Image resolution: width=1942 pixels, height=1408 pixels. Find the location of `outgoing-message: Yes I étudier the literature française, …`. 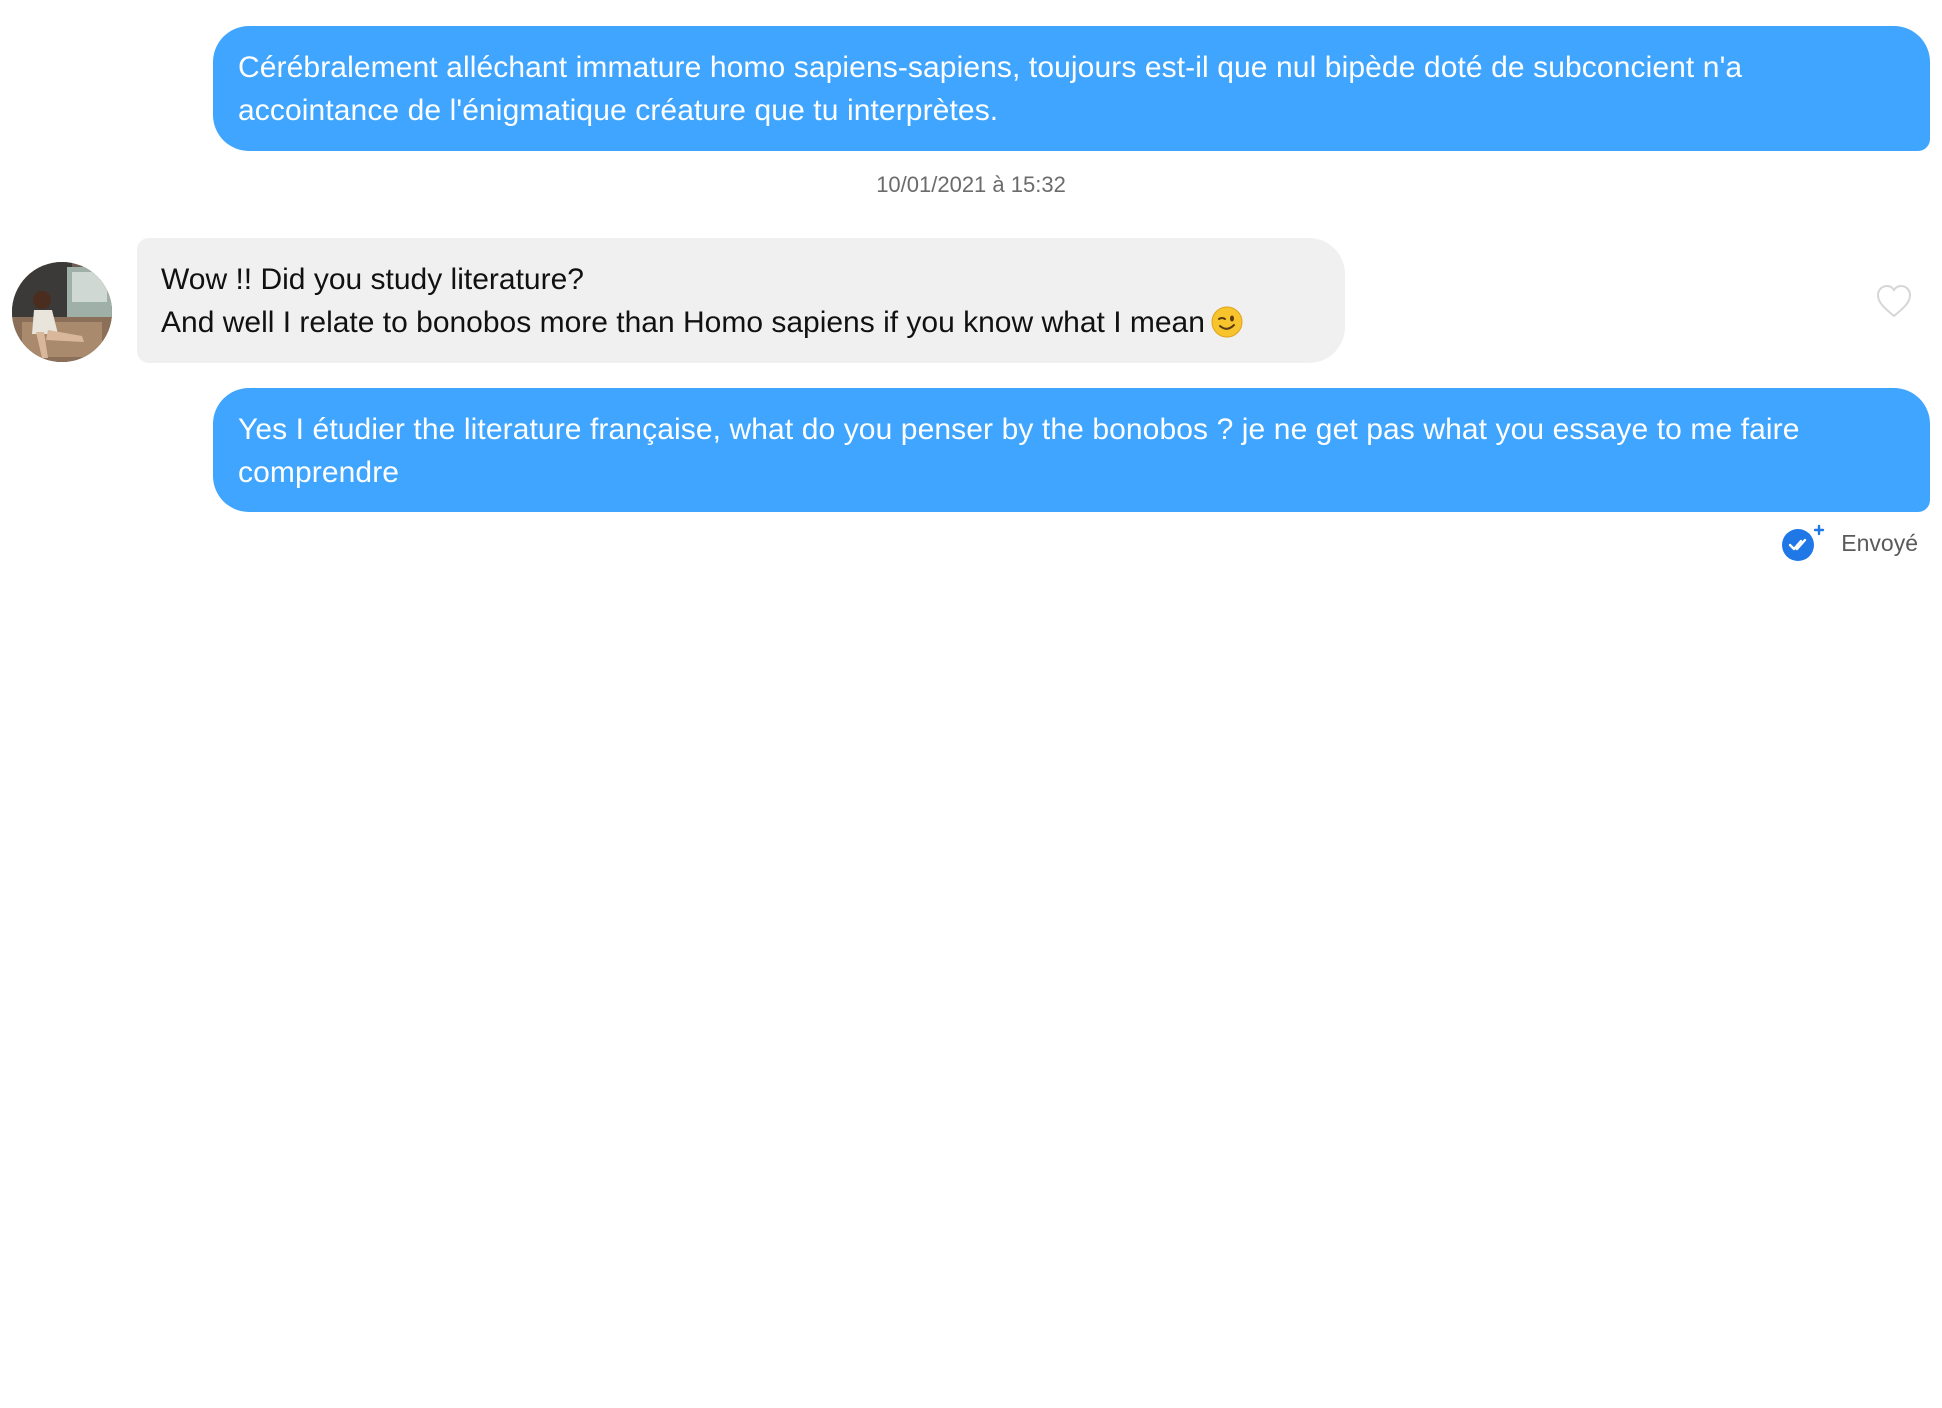

outgoing-message: Yes I étudier the literature française, … is located at coordinates (1071, 450).